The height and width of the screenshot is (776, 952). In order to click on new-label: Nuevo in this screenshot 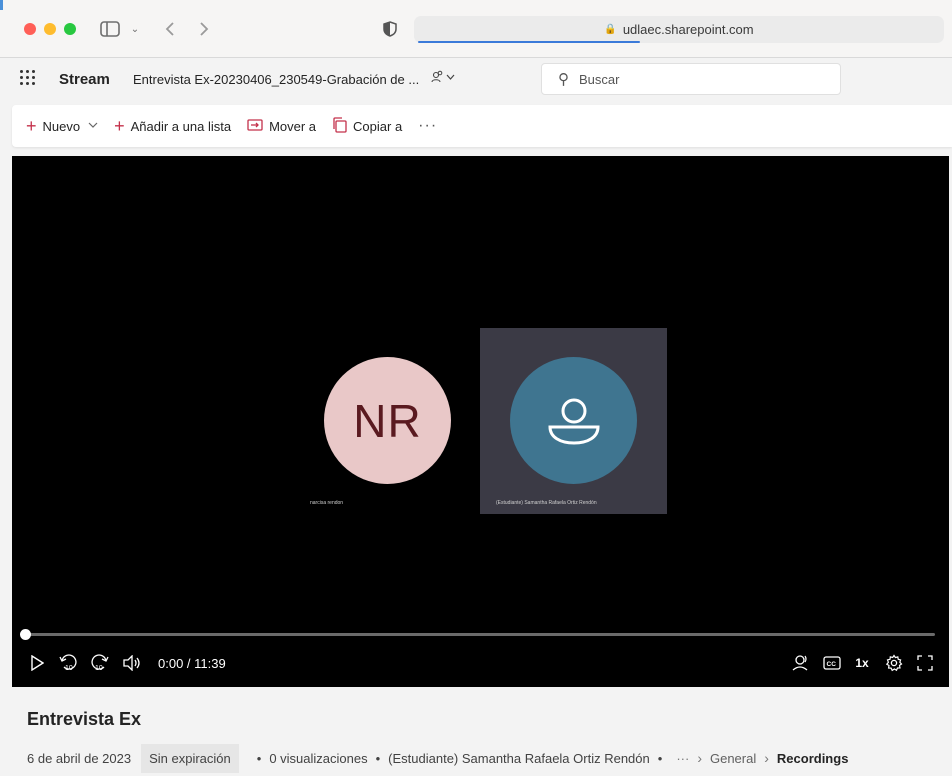, I will do `click(61, 126)`.